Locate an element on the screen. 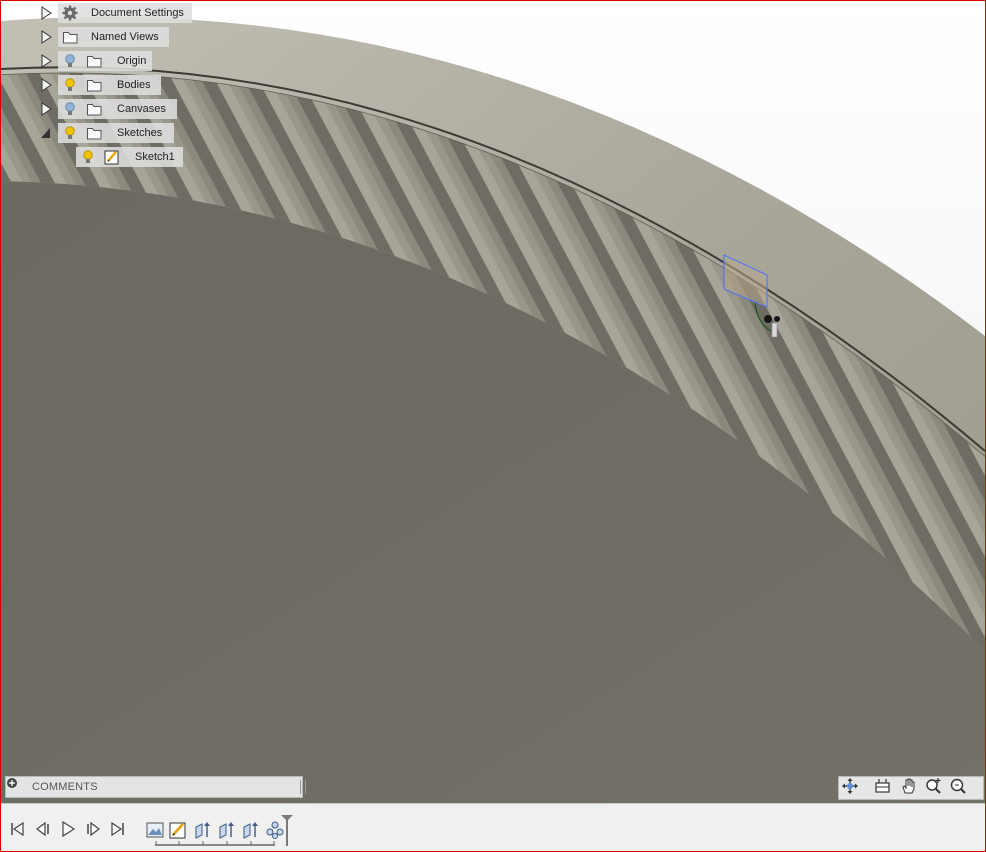 This screenshot has height=852, width=986. tree-item-label: Sketch1 is located at coordinates (155, 157).